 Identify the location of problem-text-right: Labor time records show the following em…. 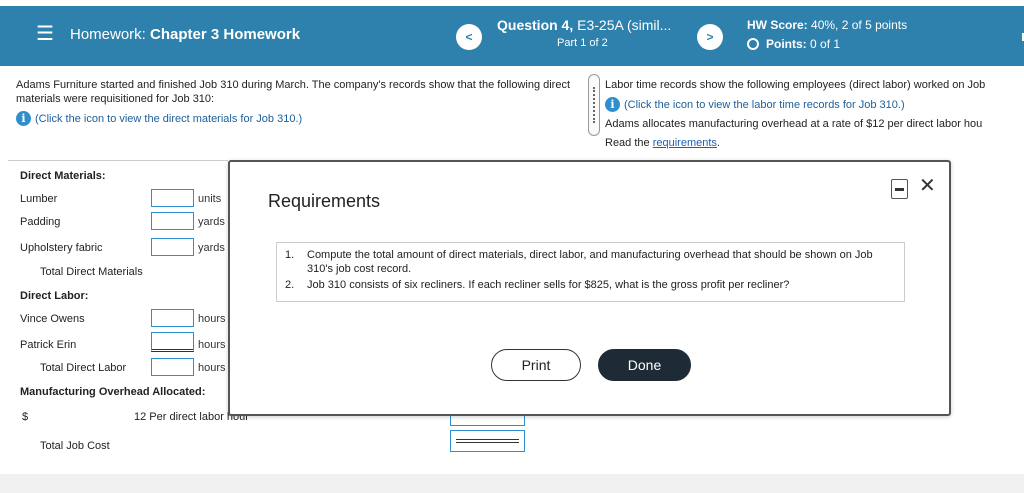
(814, 116).